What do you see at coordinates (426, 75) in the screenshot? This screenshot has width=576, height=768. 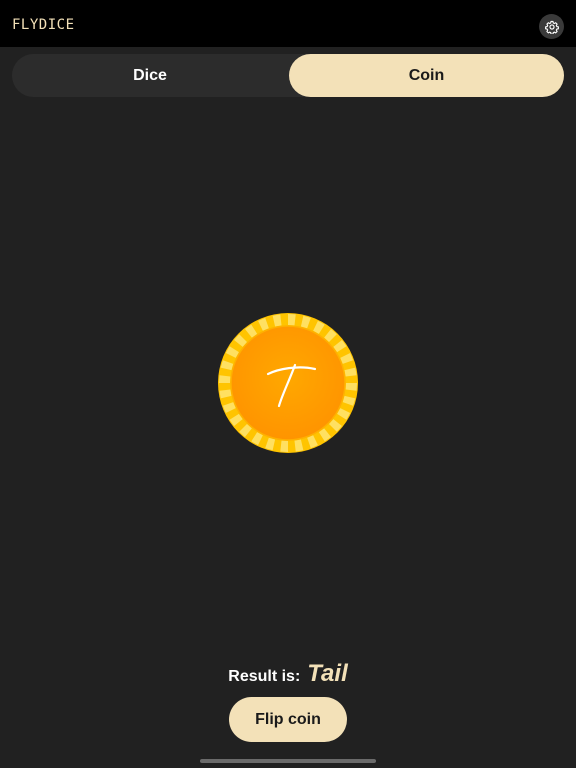 I see `tab-coin: Coin` at bounding box center [426, 75].